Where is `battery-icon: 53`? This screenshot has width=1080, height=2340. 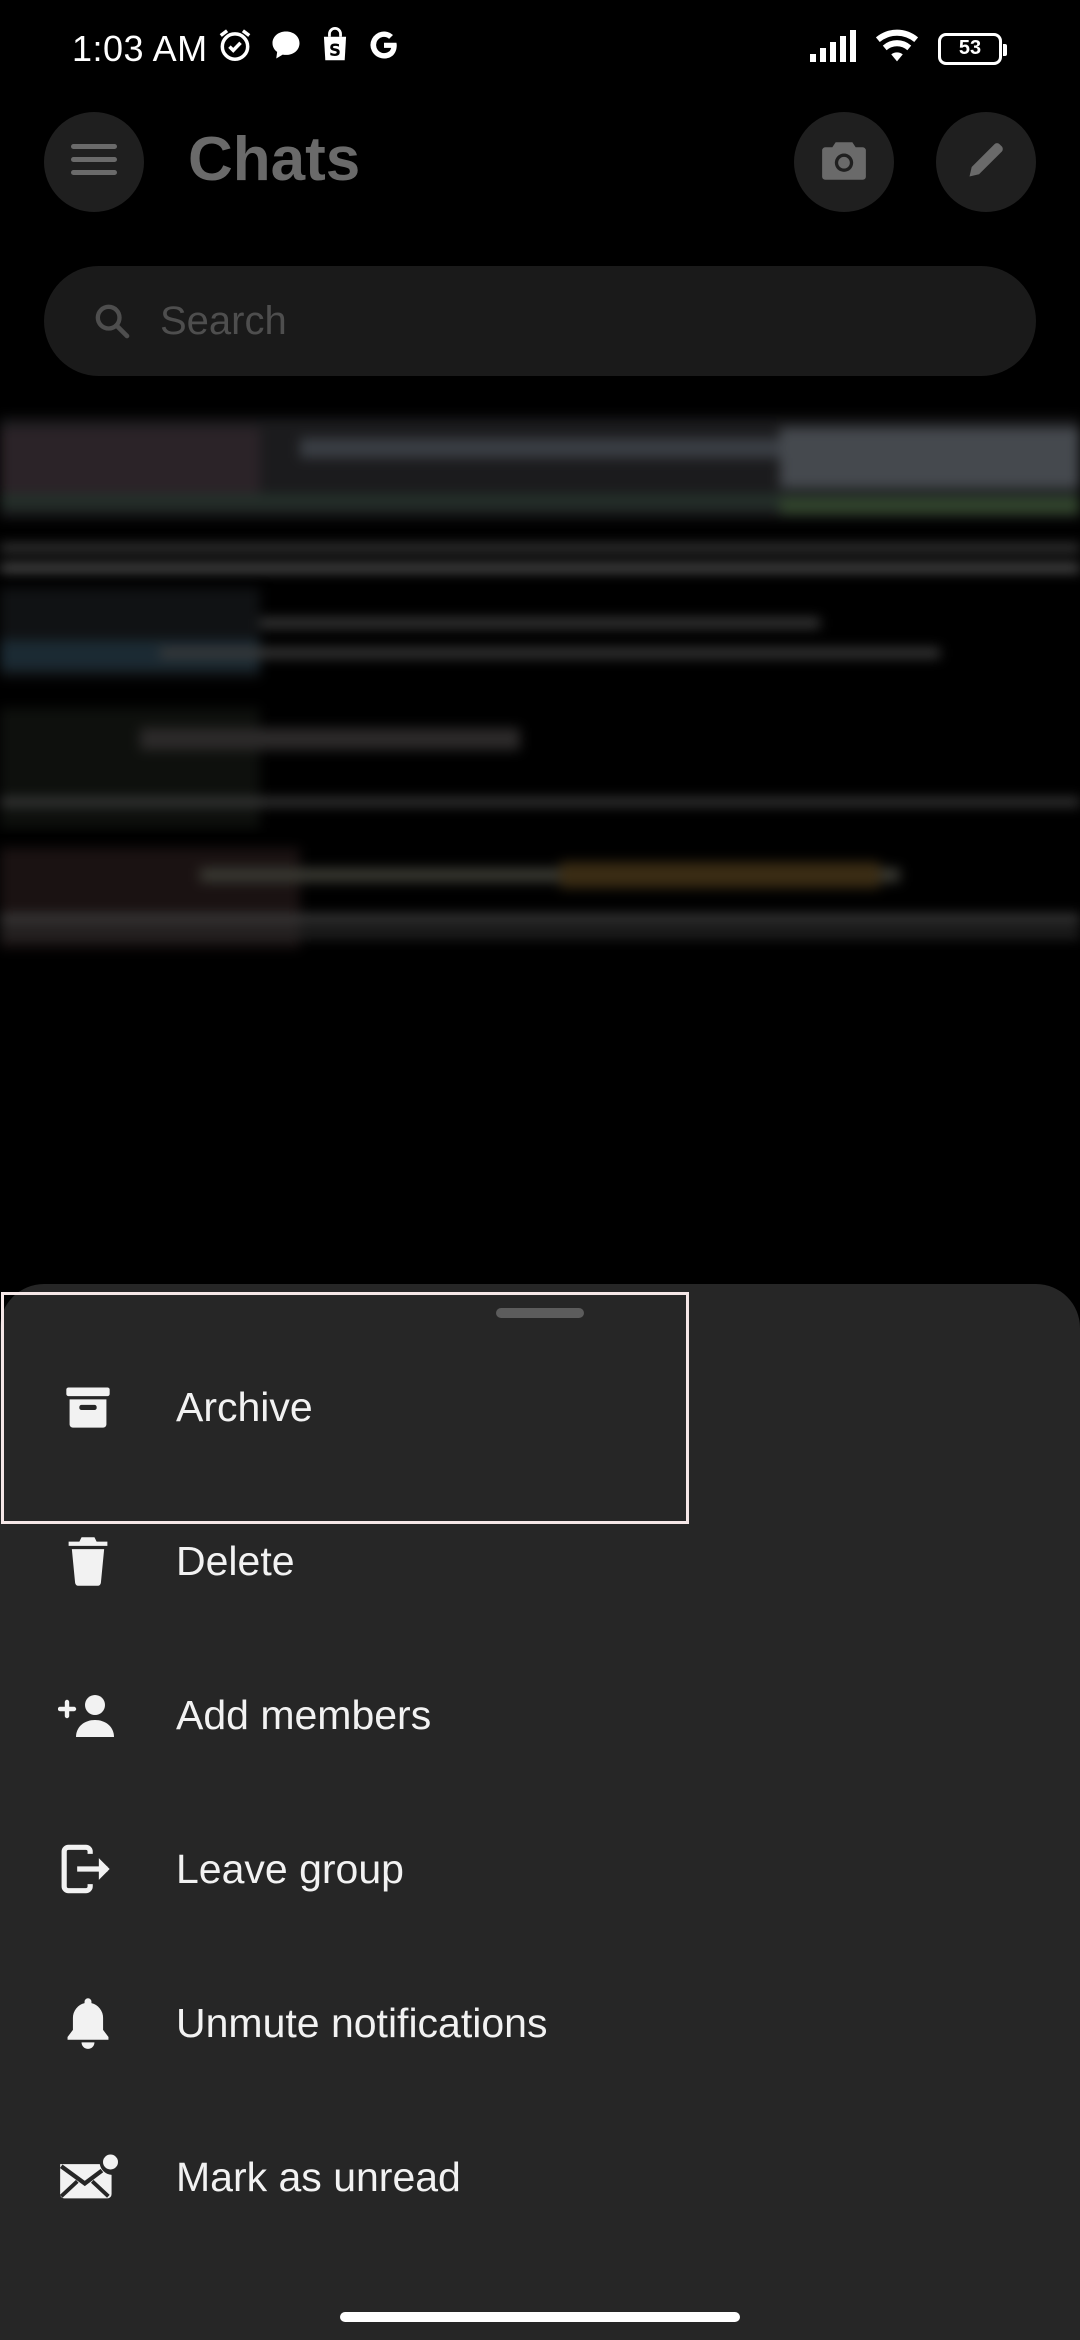
battery-icon: 53 is located at coordinates (972, 48).